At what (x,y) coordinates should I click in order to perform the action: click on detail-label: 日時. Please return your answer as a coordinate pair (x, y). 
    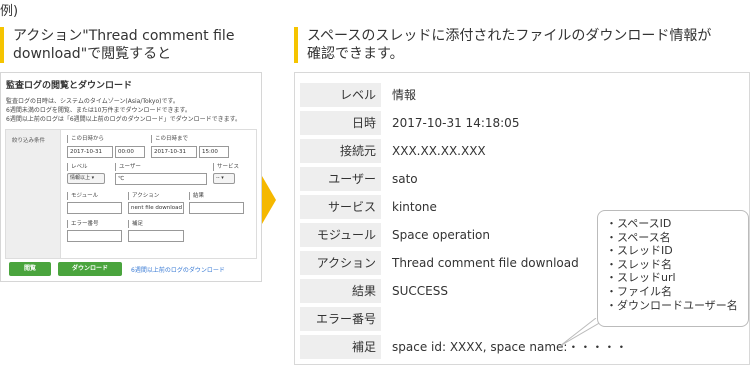
    Looking at the image, I should click on (340, 123).